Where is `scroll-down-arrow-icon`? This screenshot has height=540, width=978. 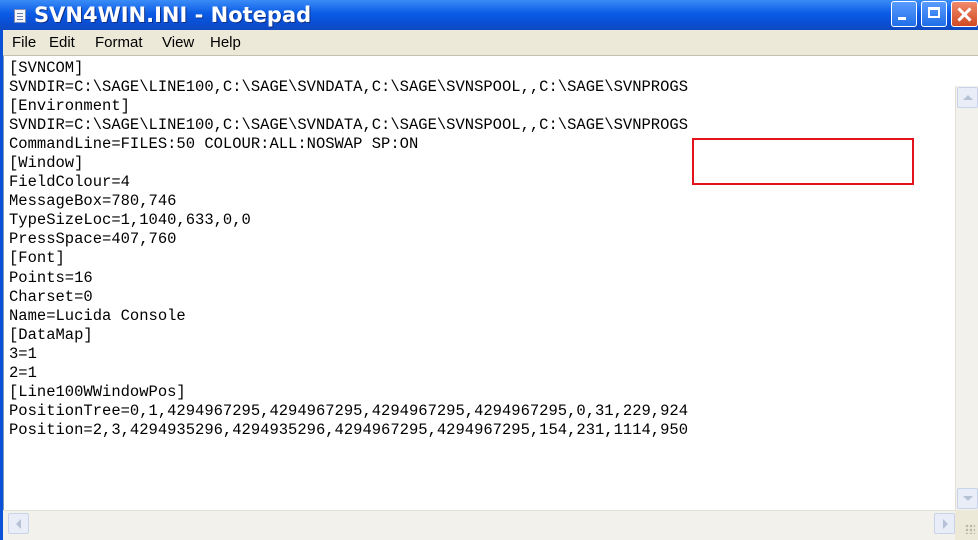
scroll-down-arrow-icon is located at coordinates (968, 498).